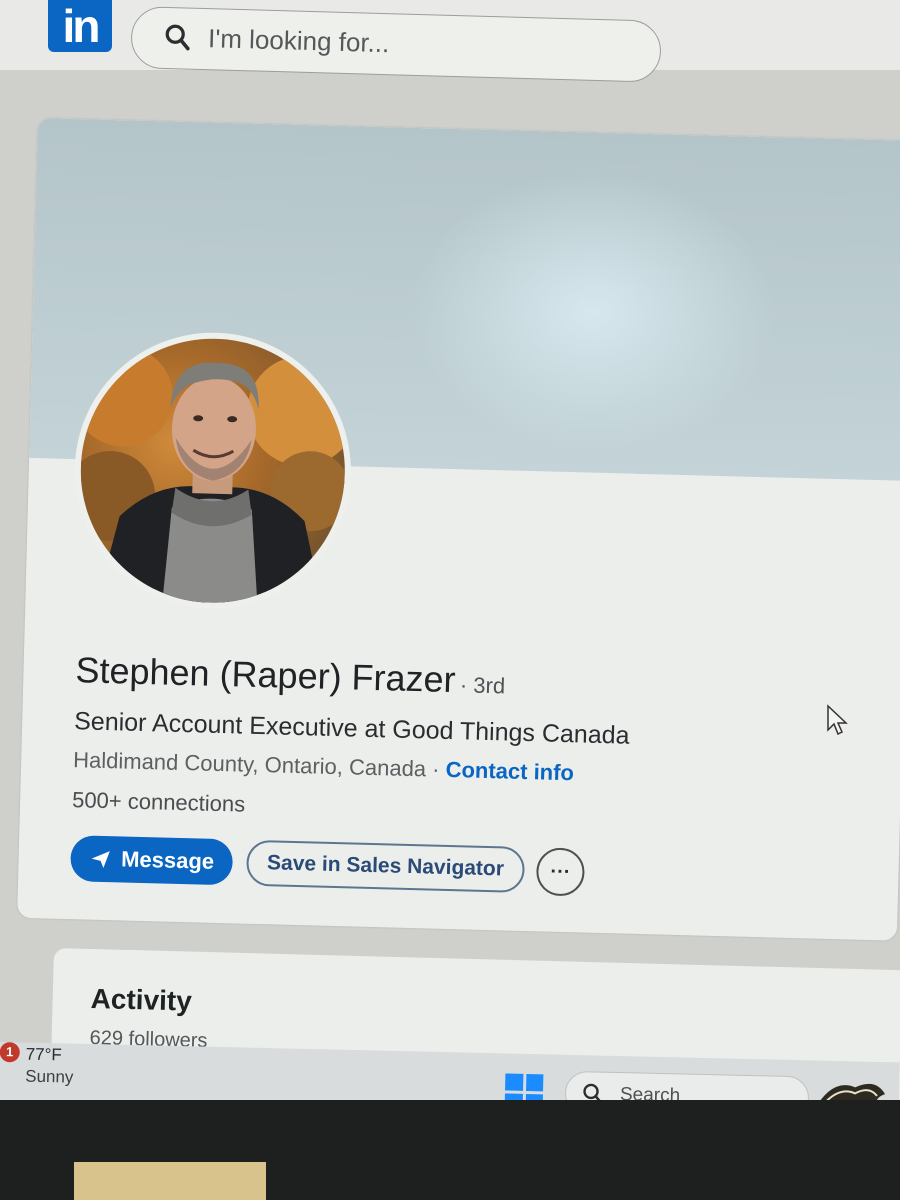  What do you see at coordinates (177, 37) in the screenshot?
I see `search-icon` at bounding box center [177, 37].